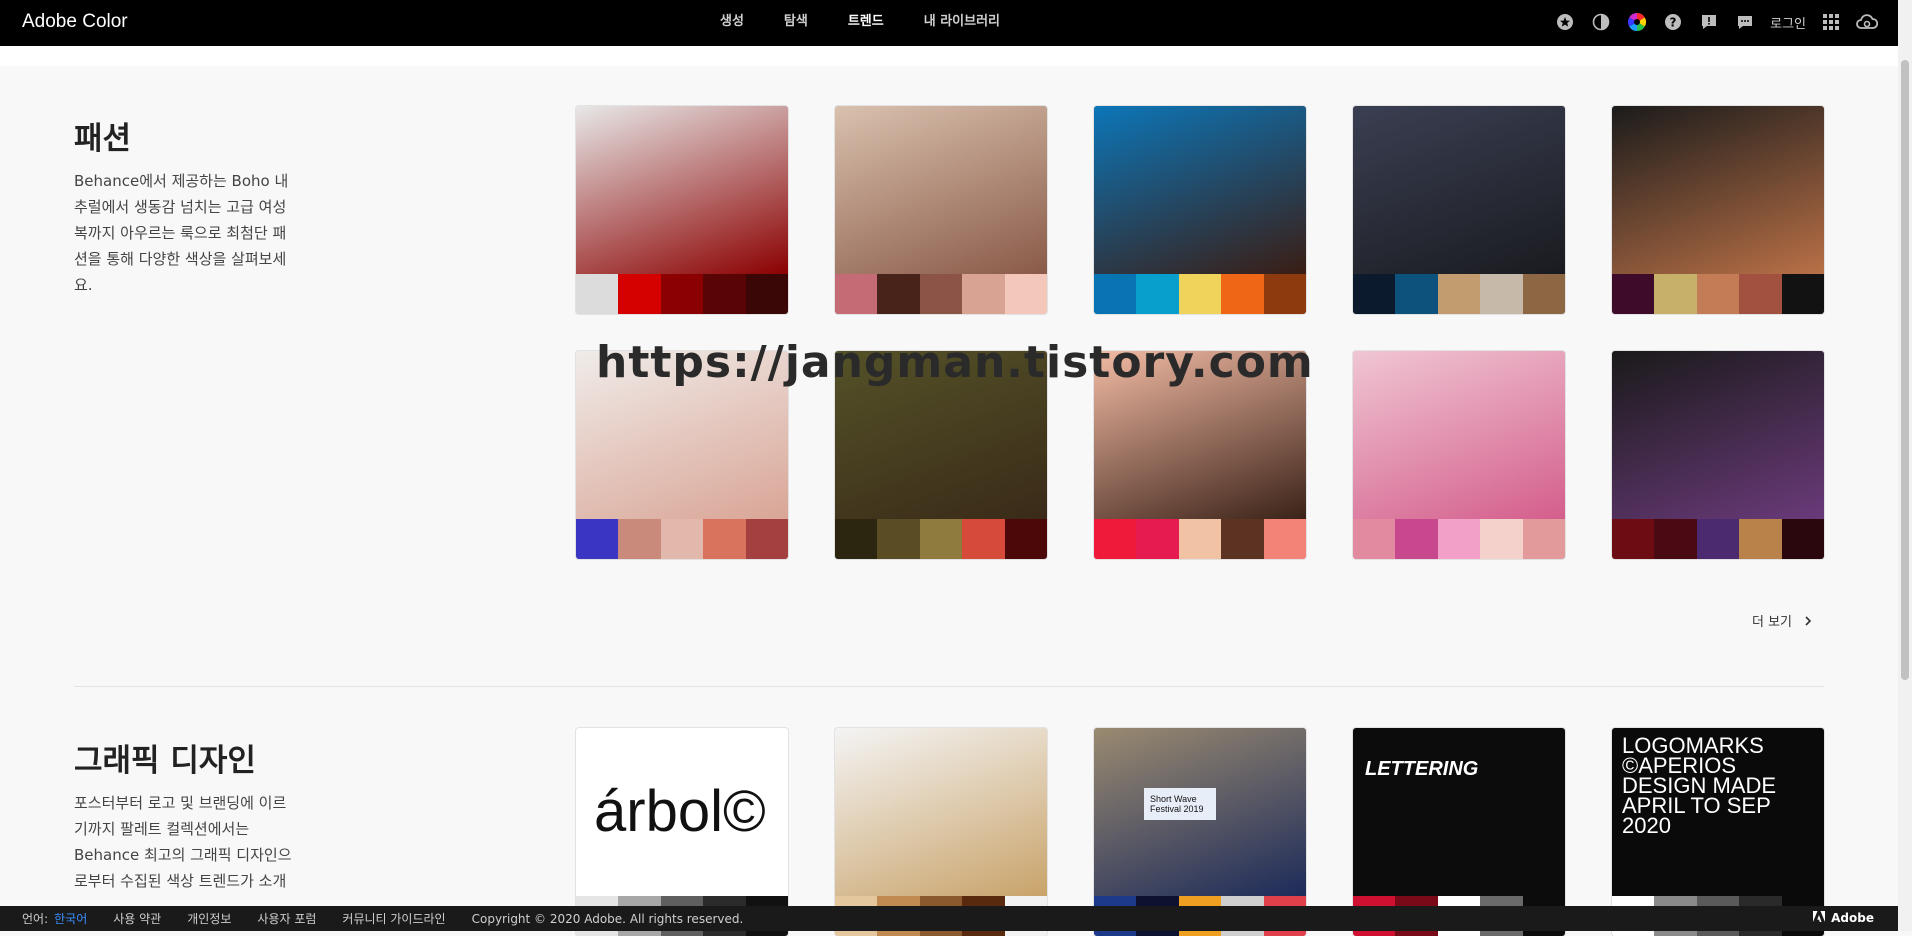 Image resolution: width=1912 pixels, height=936 pixels. Describe the element at coordinates (1843, 918) in the screenshot. I see `adobe-brand: Adobe` at that location.